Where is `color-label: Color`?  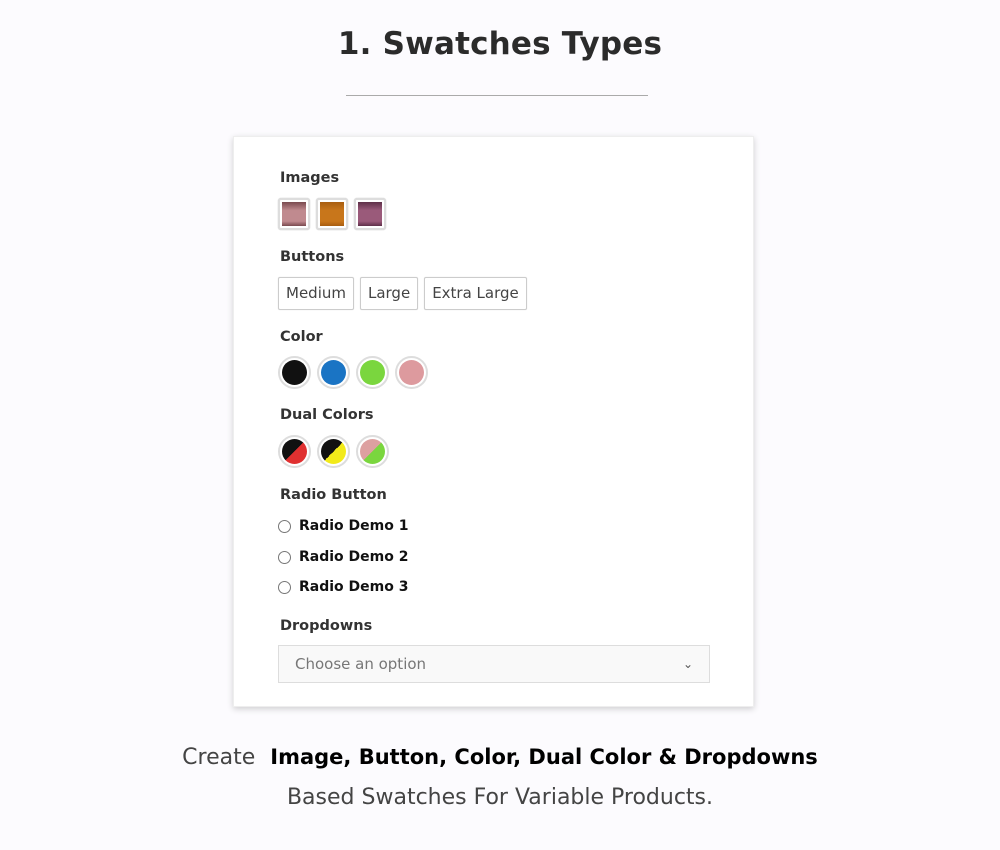
color-label: Color is located at coordinates (301, 337).